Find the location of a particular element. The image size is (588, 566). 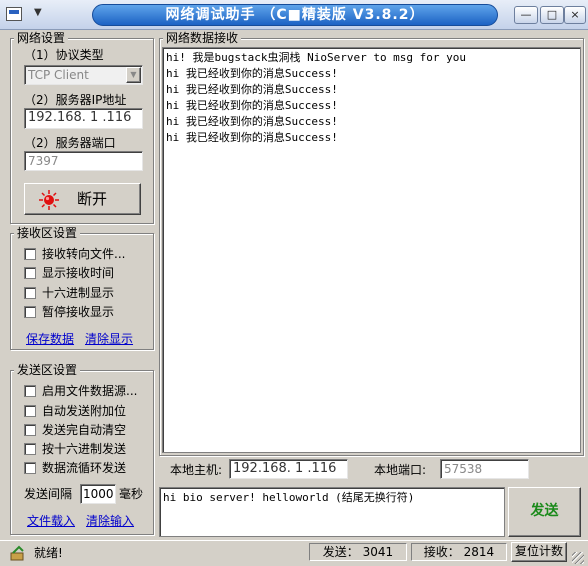

loop-send-option: 数据流循环发送 is located at coordinates (75, 468).